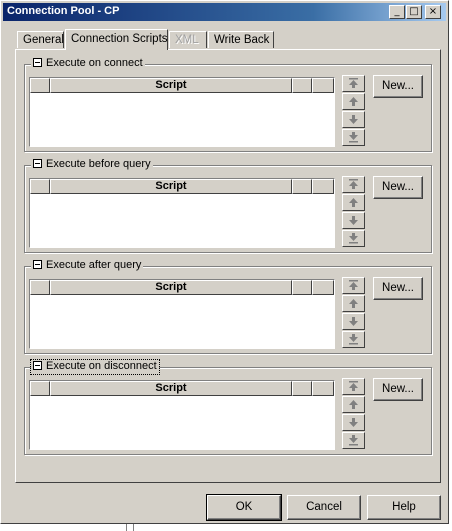 The width and height of the screenshot is (452, 531). What do you see at coordinates (98, 164) in the screenshot?
I see `group-label: Execute before query` at bounding box center [98, 164].